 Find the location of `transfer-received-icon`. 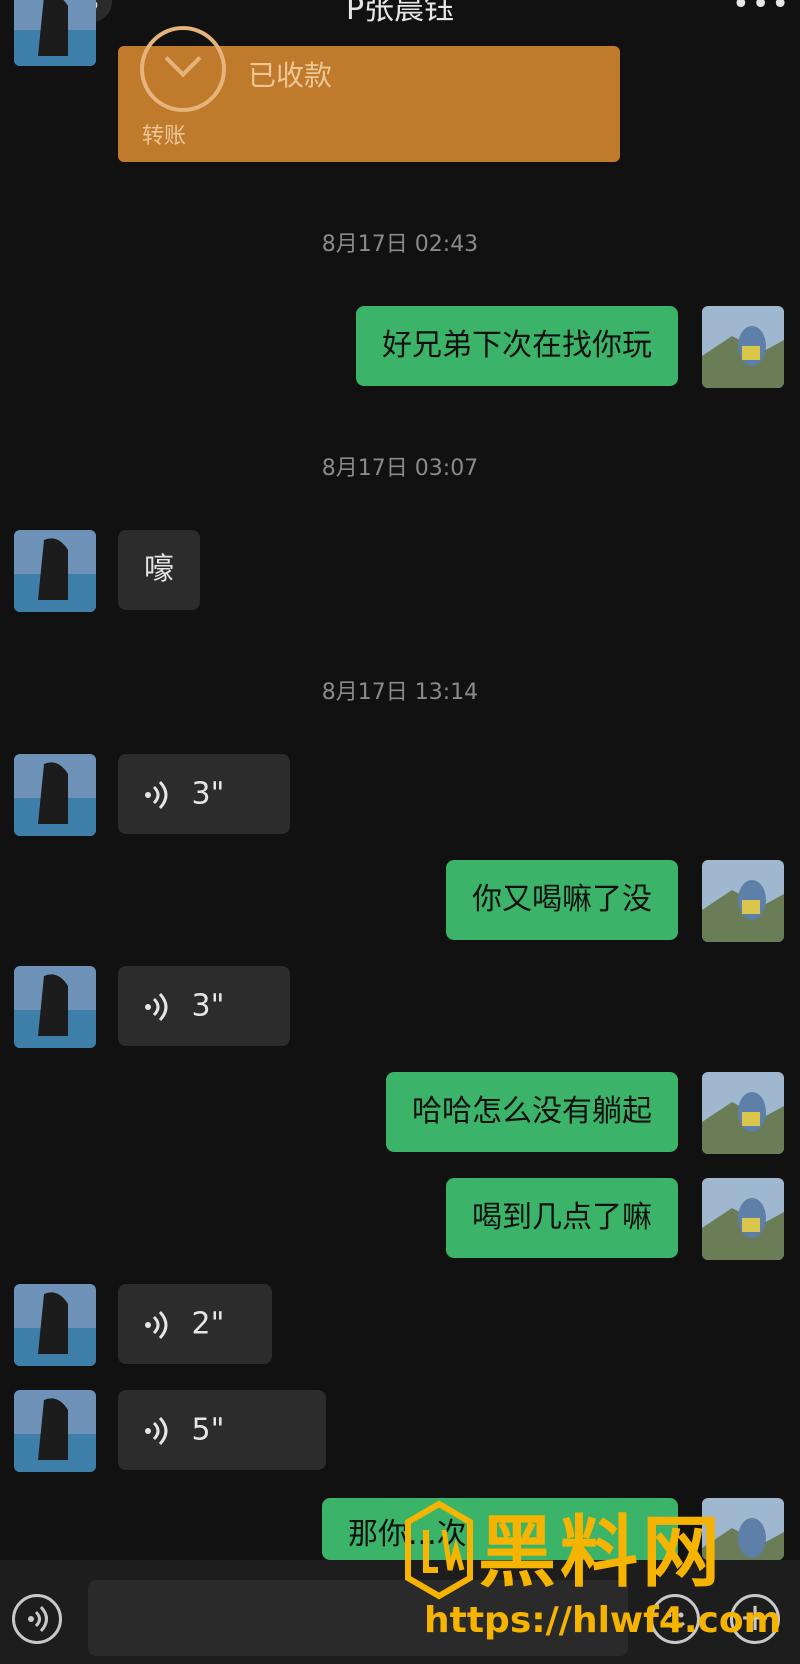

transfer-received-icon is located at coordinates (183, 69).